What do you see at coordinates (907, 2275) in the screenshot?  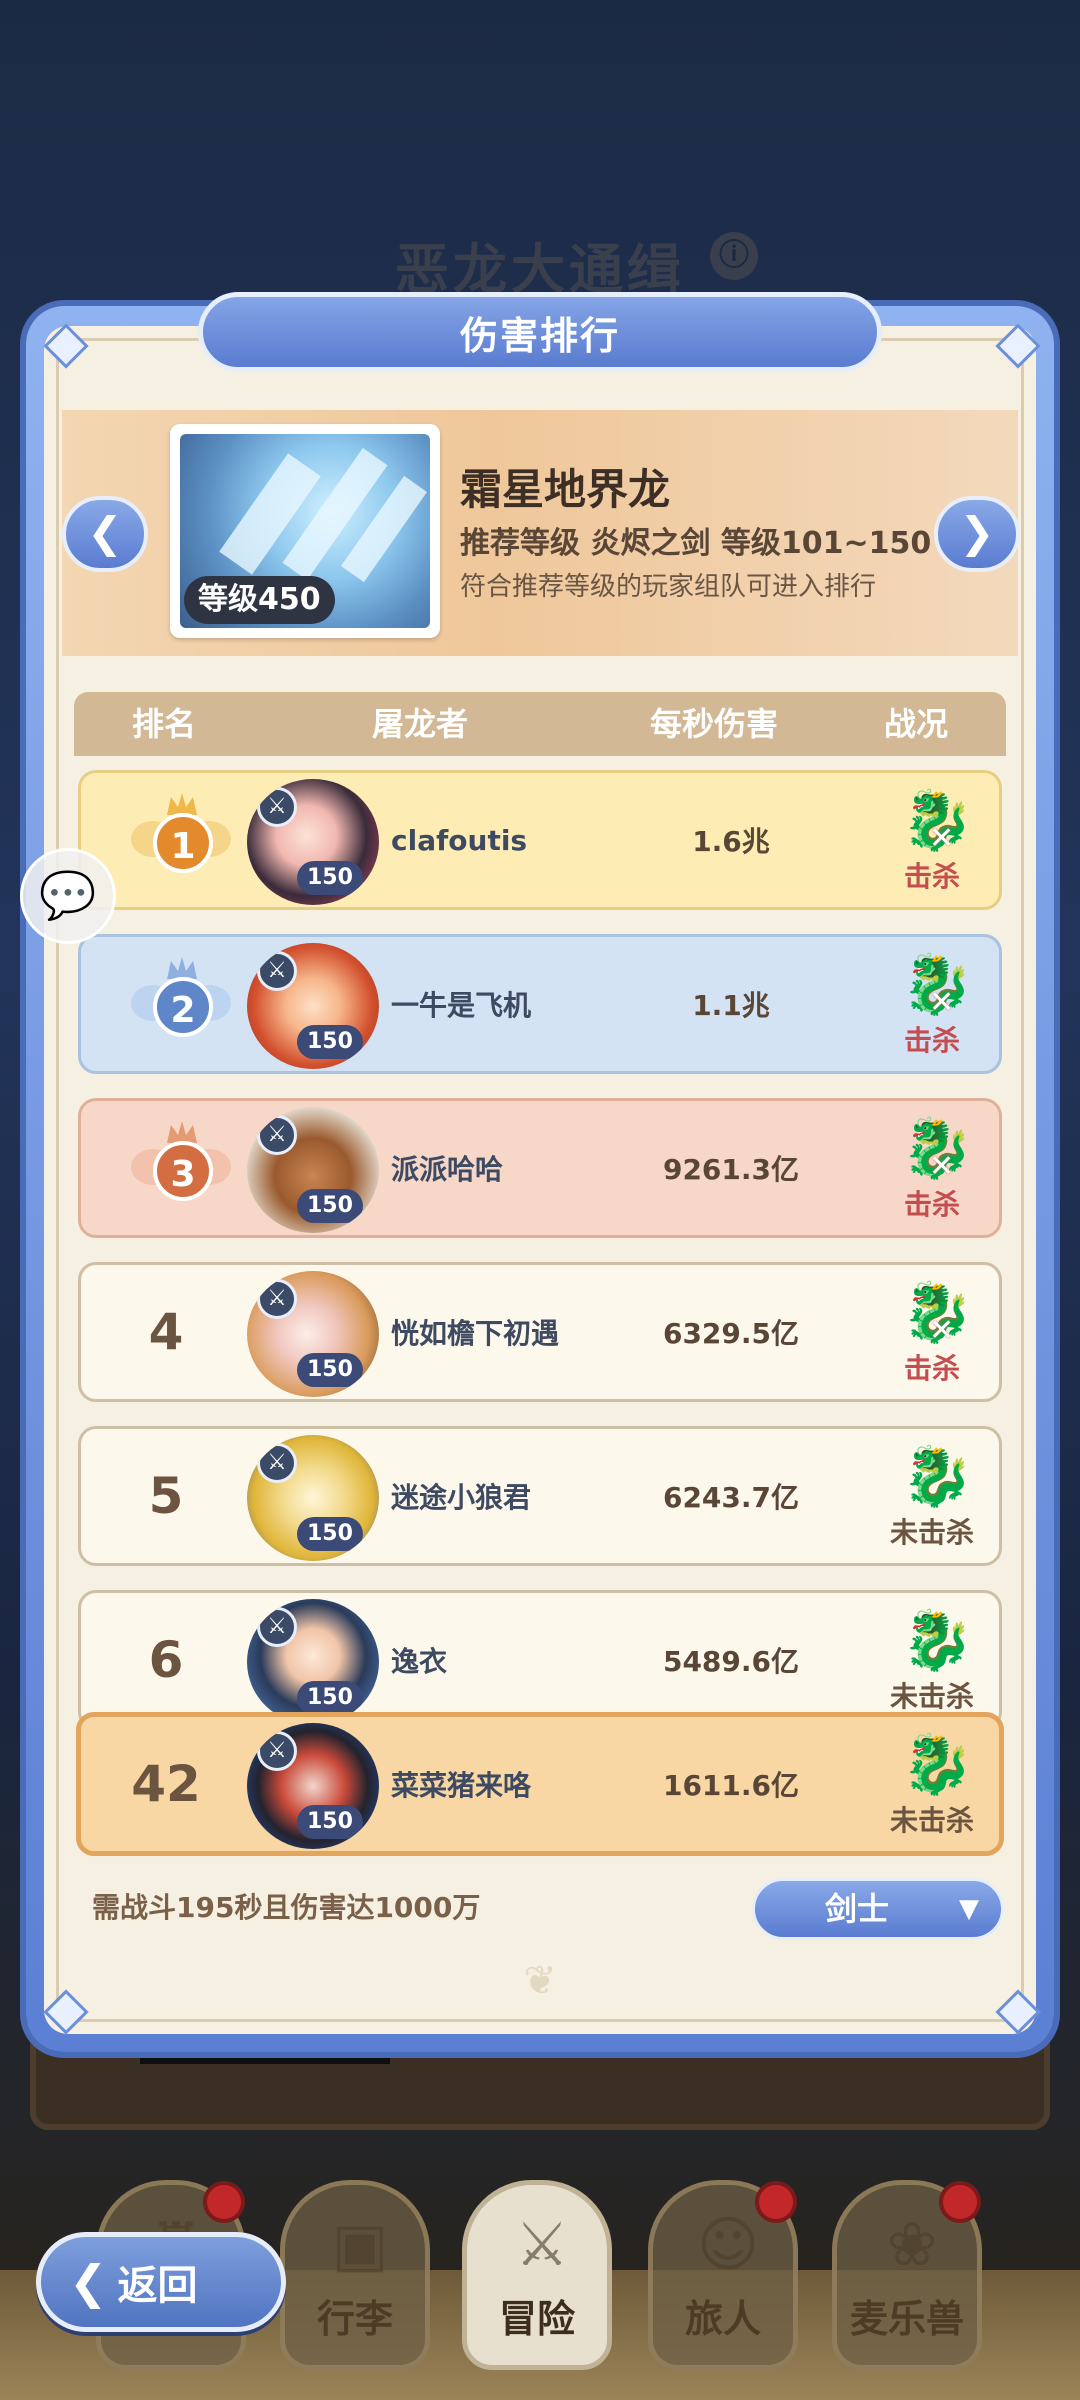 I see `tab-pet: ❀ 麦乐兽` at bounding box center [907, 2275].